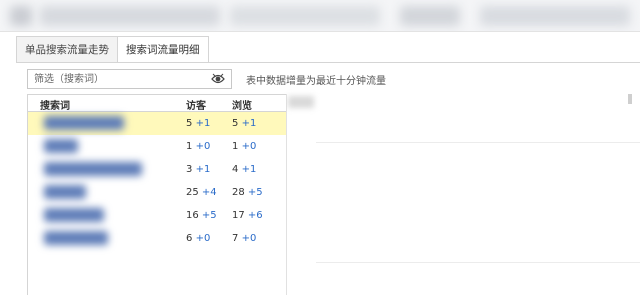  What do you see at coordinates (157, 103) in the screenshot?
I see `table-header: 搜索词 访客 浏览` at bounding box center [157, 103].